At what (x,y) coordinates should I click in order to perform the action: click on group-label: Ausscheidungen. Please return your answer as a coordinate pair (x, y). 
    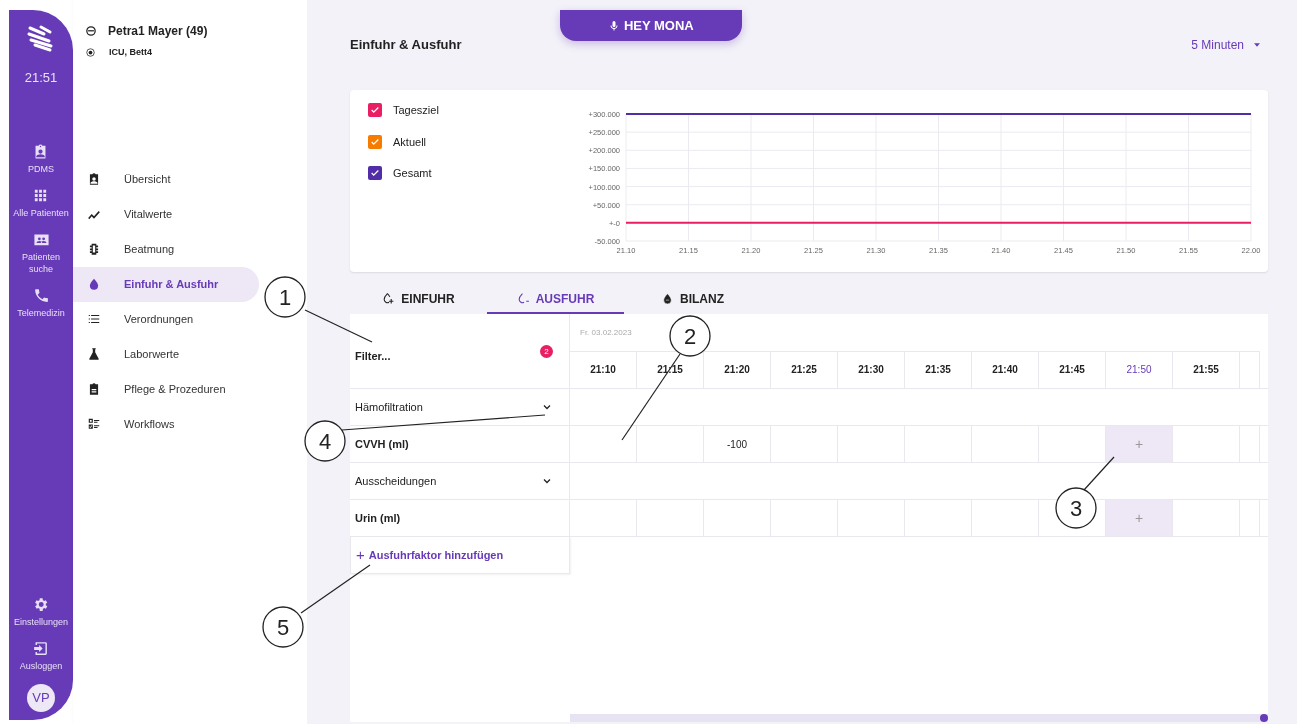
    Looking at the image, I should click on (396, 481).